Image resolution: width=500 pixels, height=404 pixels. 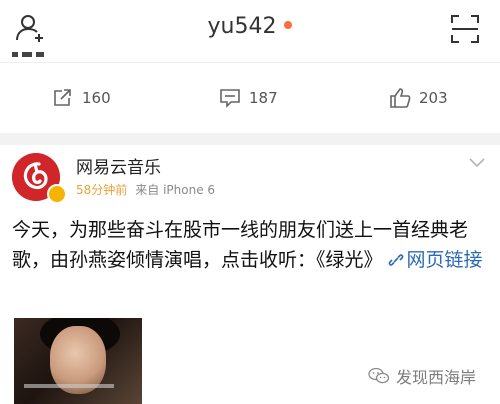 I want to click on post-time: 58分钟前, so click(x=102, y=190).